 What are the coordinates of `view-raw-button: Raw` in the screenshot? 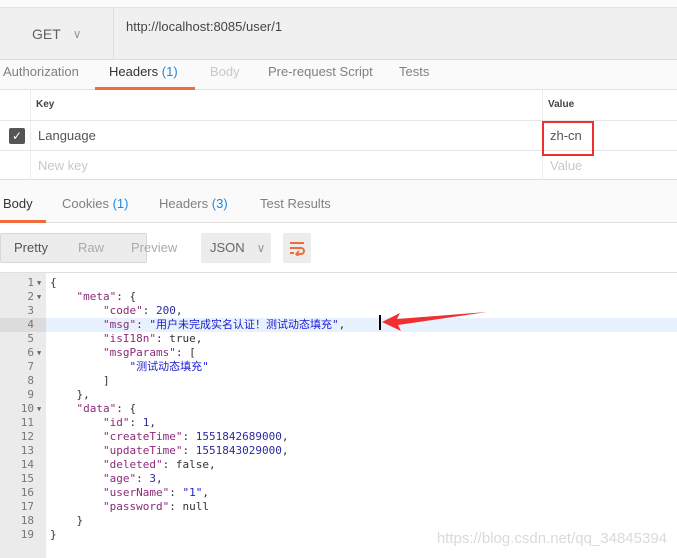 It's located at (91, 248).